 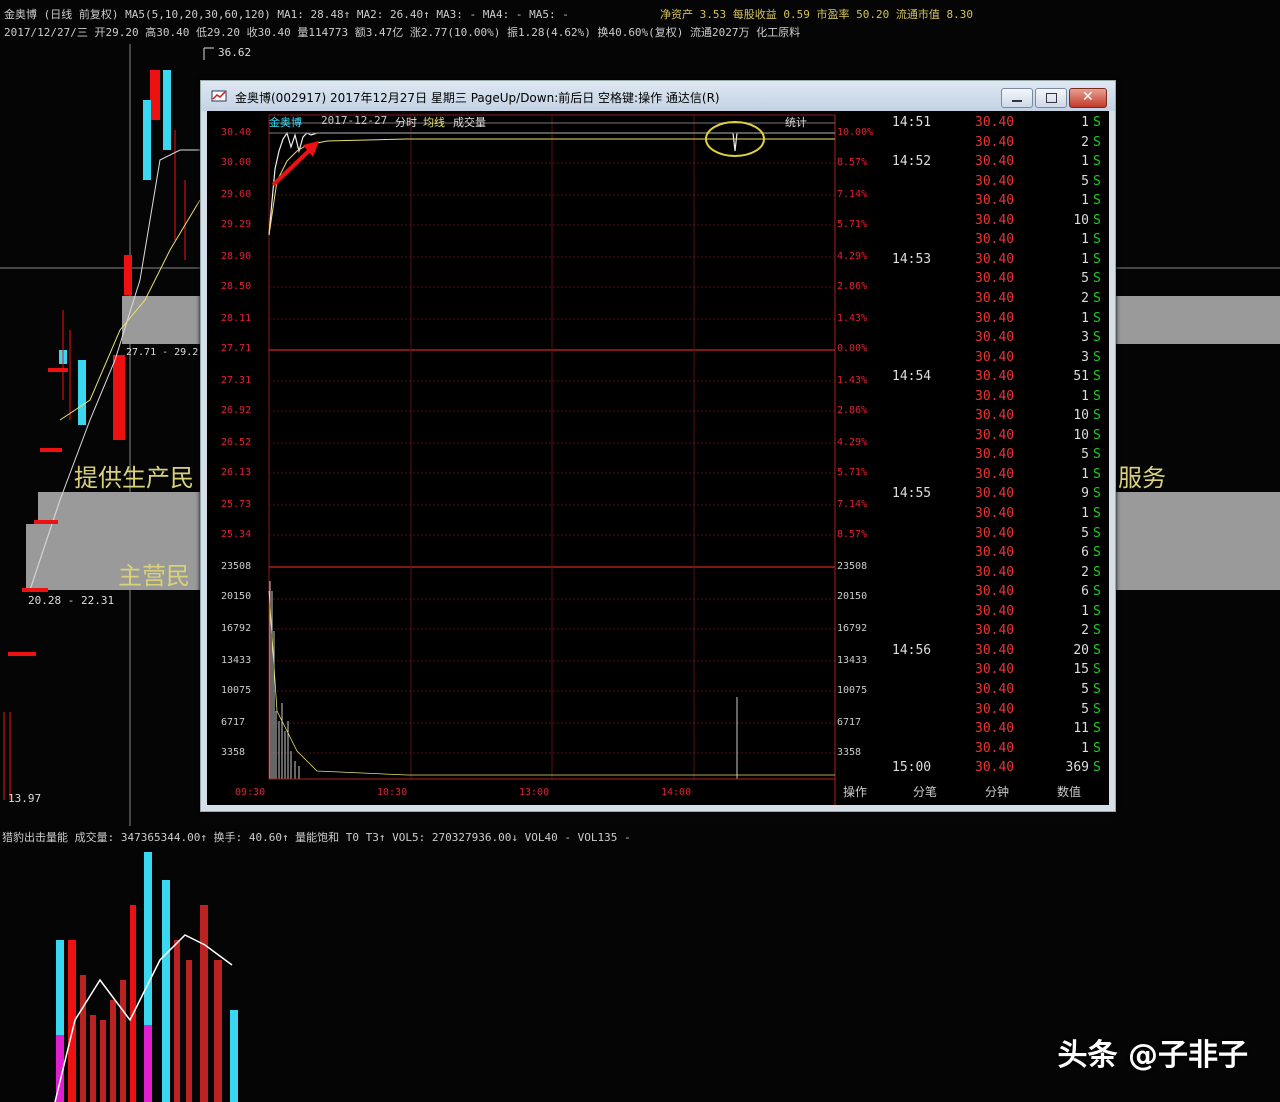 What do you see at coordinates (912, 377) in the screenshot?
I see `tick-time: 14:54` at bounding box center [912, 377].